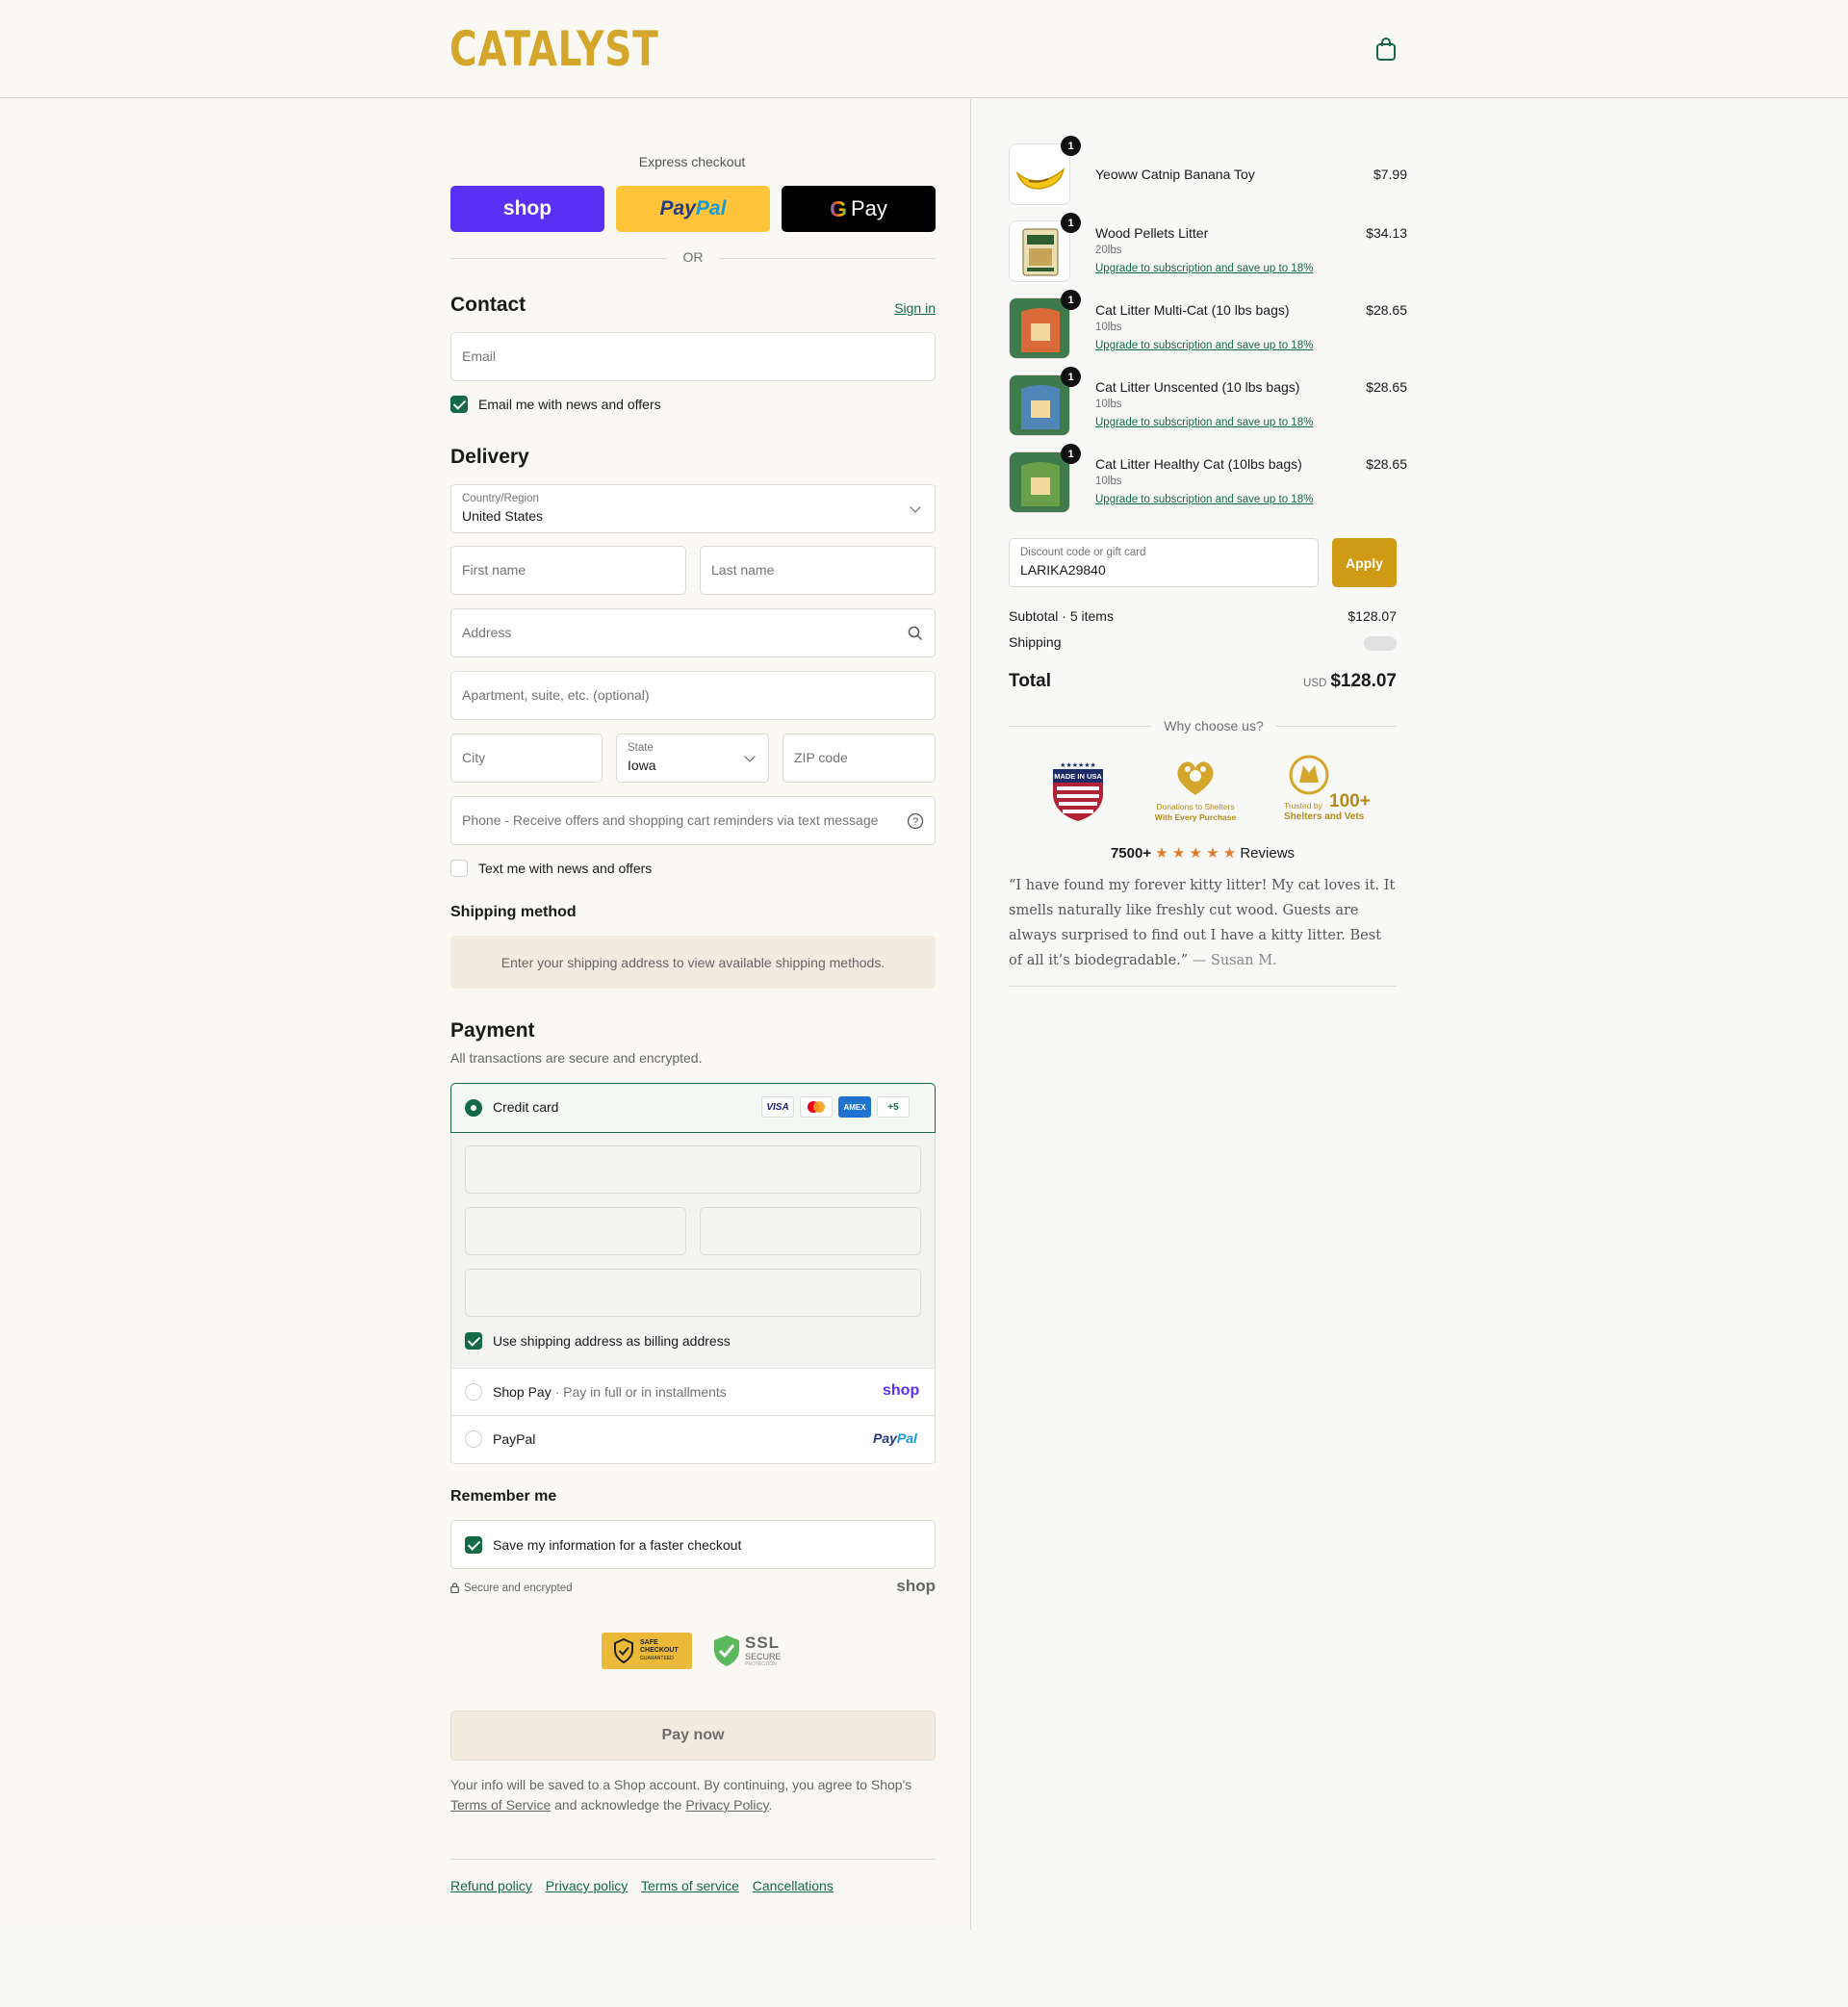 This screenshot has height=2007, width=1848. I want to click on product-price: $28.65, so click(1386, 310).